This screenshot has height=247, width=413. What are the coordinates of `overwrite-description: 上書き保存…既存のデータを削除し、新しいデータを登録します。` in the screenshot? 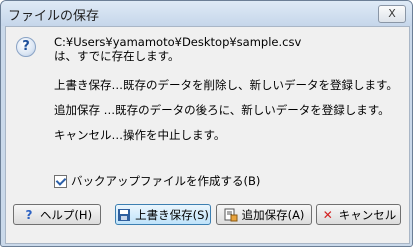 It's located at (226, 85).